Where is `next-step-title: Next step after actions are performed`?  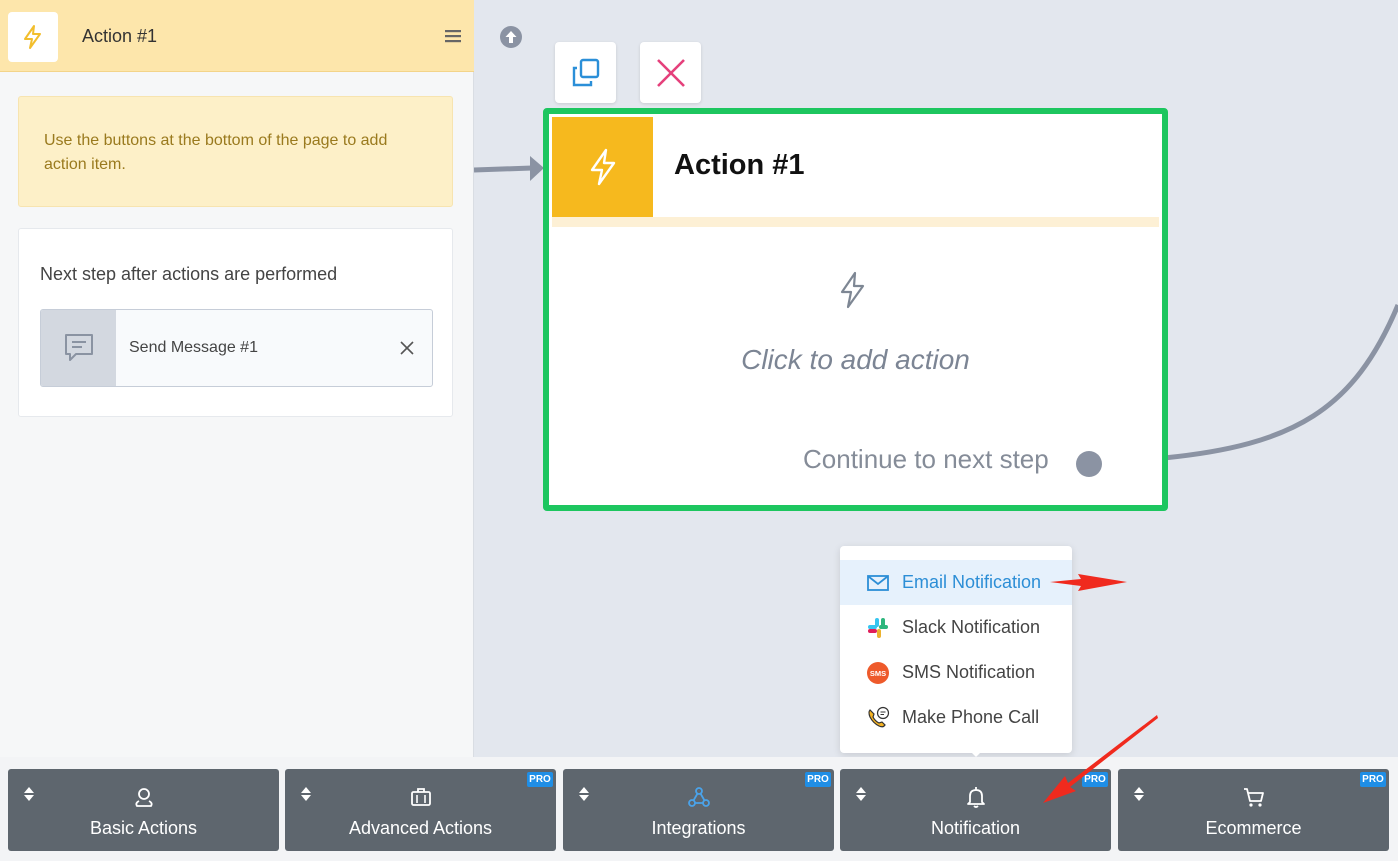
next-step-title: Next step after actions are performed is located at coordinates (189, 274).